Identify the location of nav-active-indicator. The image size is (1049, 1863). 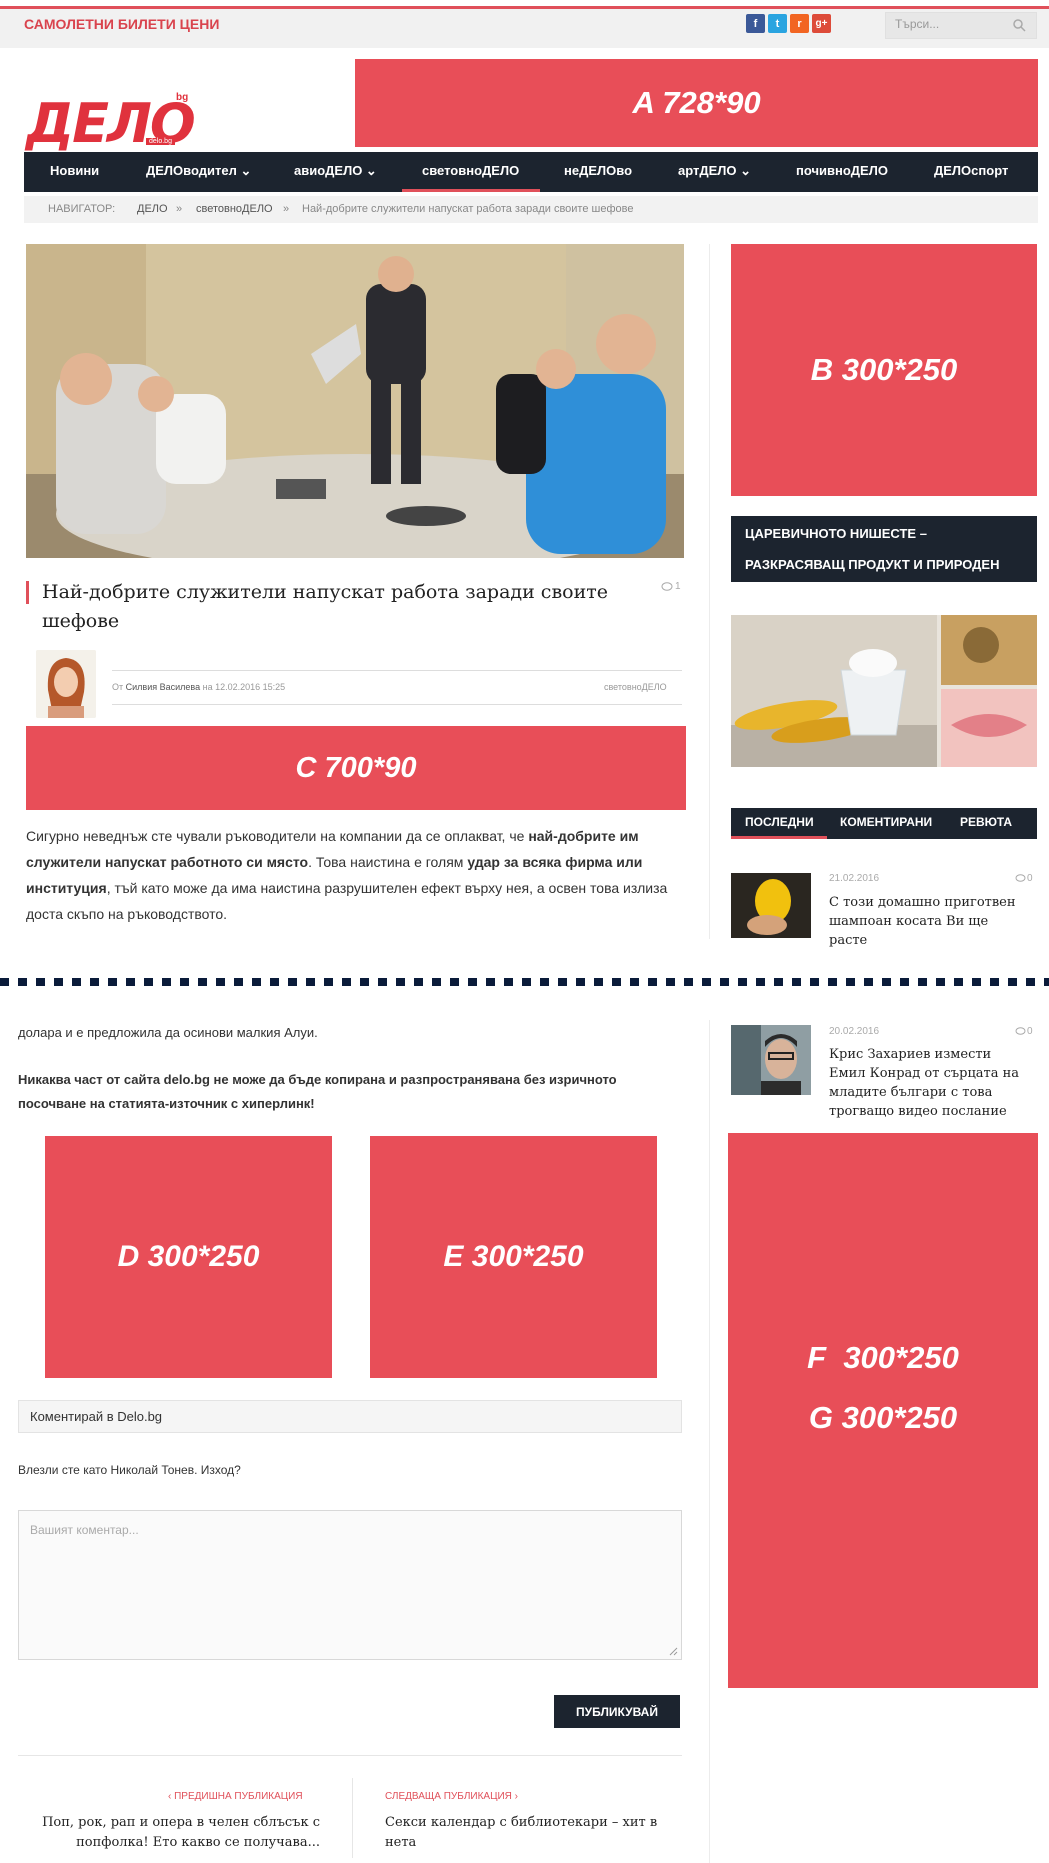
(471, 190).